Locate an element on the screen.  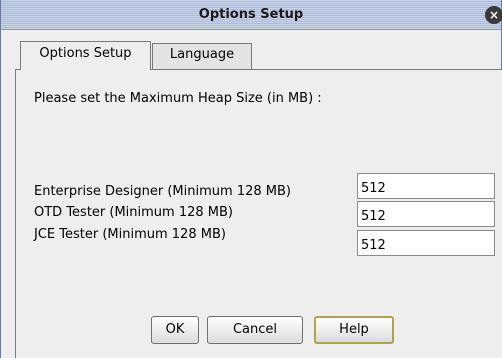
help-button: Help is located at coordinates (354, 330).